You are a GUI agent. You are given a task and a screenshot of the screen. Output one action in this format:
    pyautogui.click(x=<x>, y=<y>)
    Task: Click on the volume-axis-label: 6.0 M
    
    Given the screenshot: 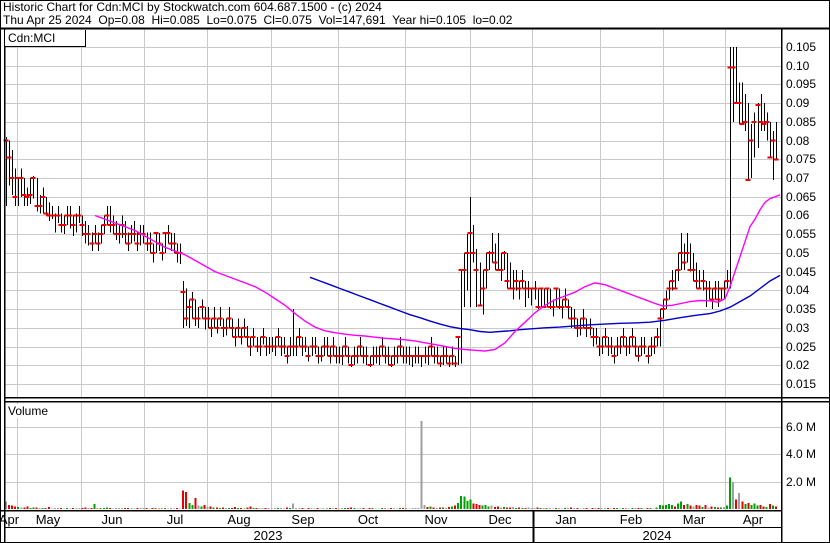 What is the action you would take?
    pyautogui.click(x=801, y=426)
    